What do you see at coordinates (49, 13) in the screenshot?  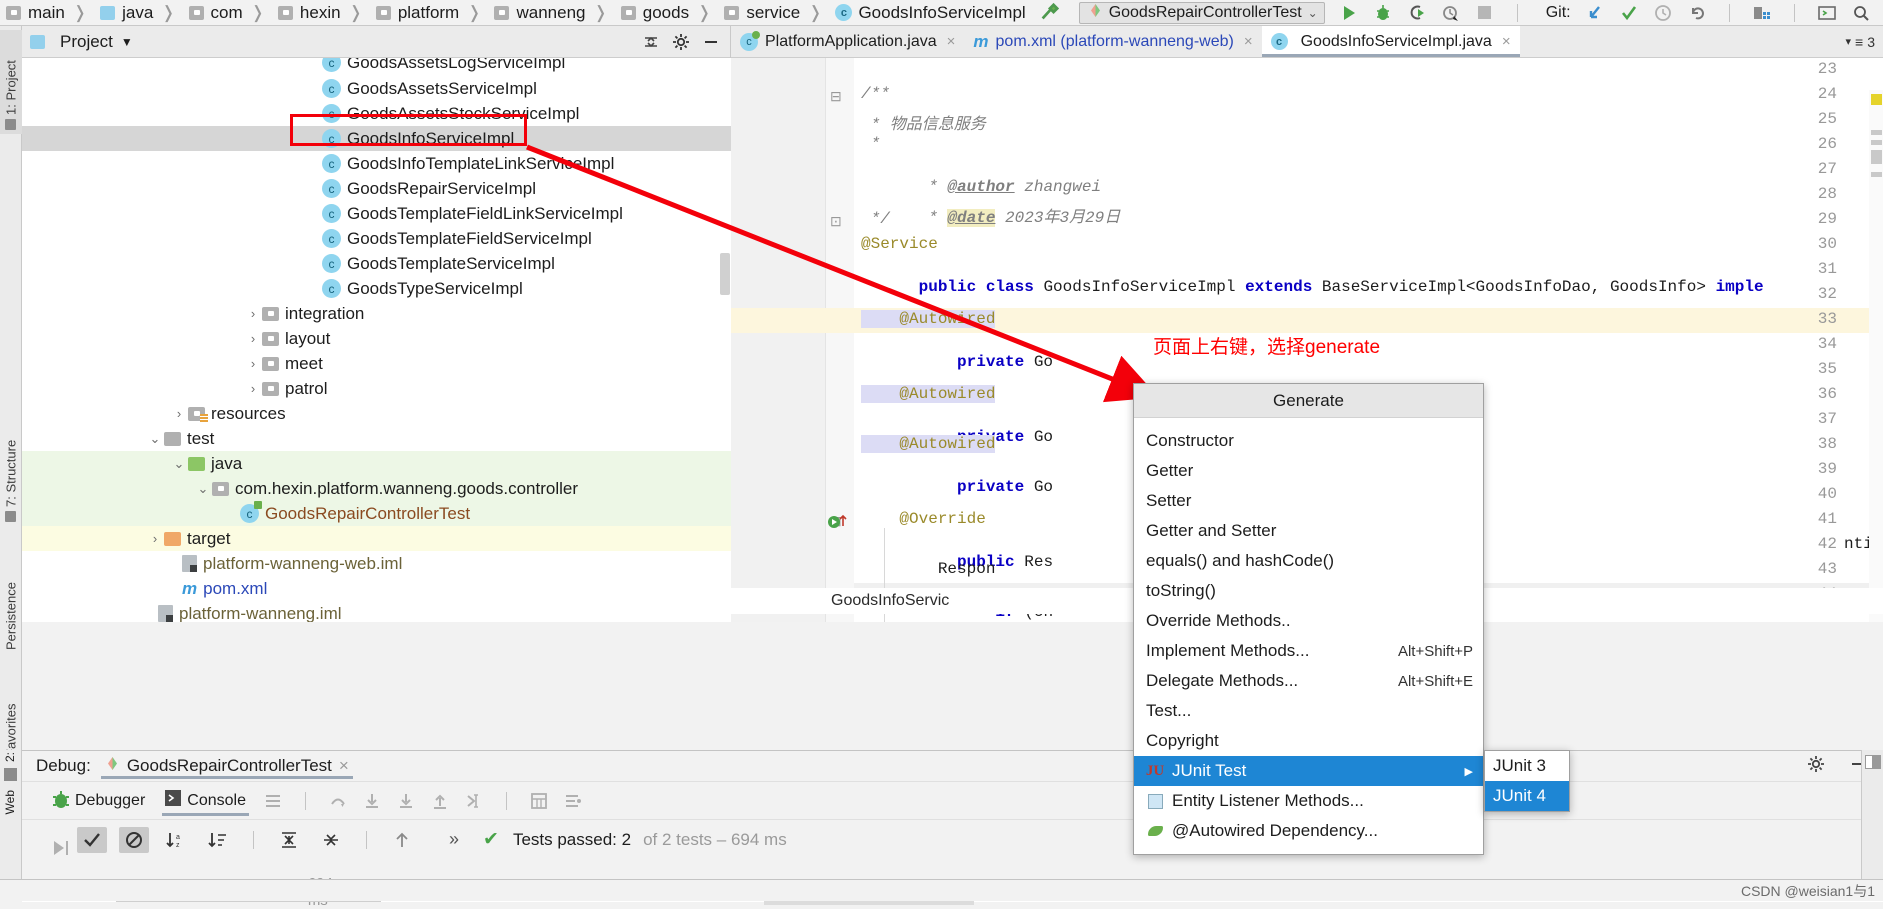 I see `breadcrumb-item: main❭` at bounding box center [49, 13].